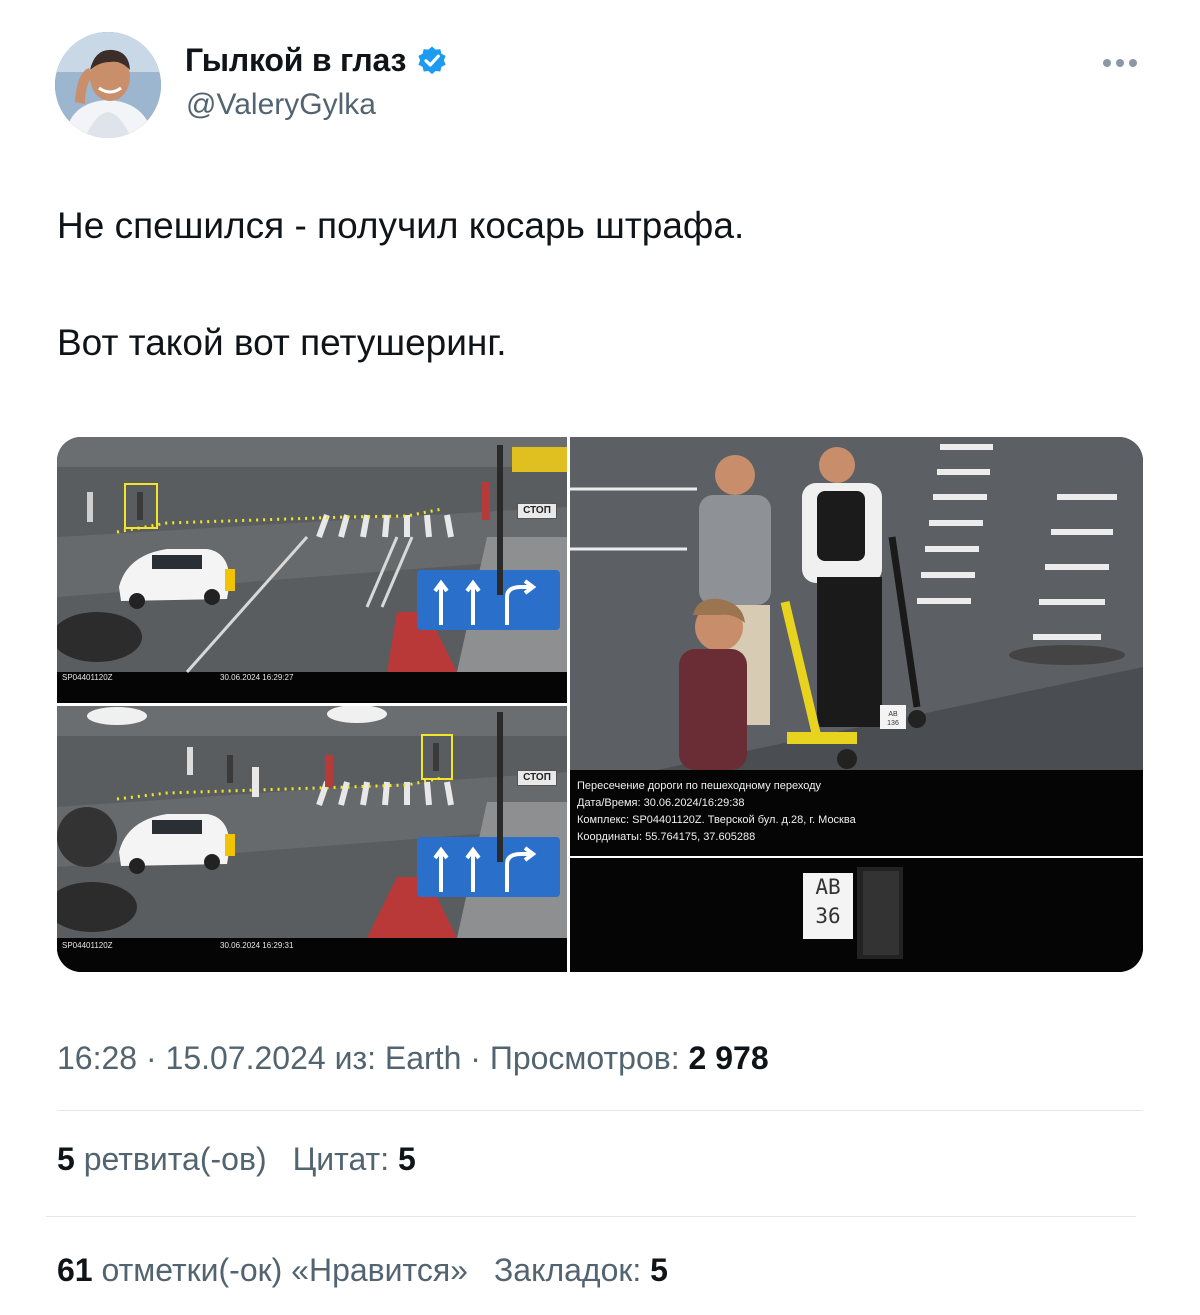 The width and height of the screenshot is (1200, 1315). I want to click on tweet-text-line: Вот такой вот петушеринг., so click(282, 342).